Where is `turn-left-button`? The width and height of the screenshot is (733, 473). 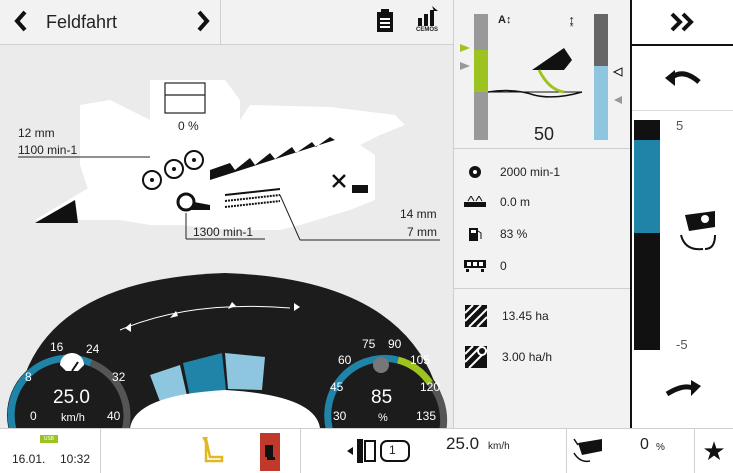
turn-left-button is located at coordinates (682, 80).